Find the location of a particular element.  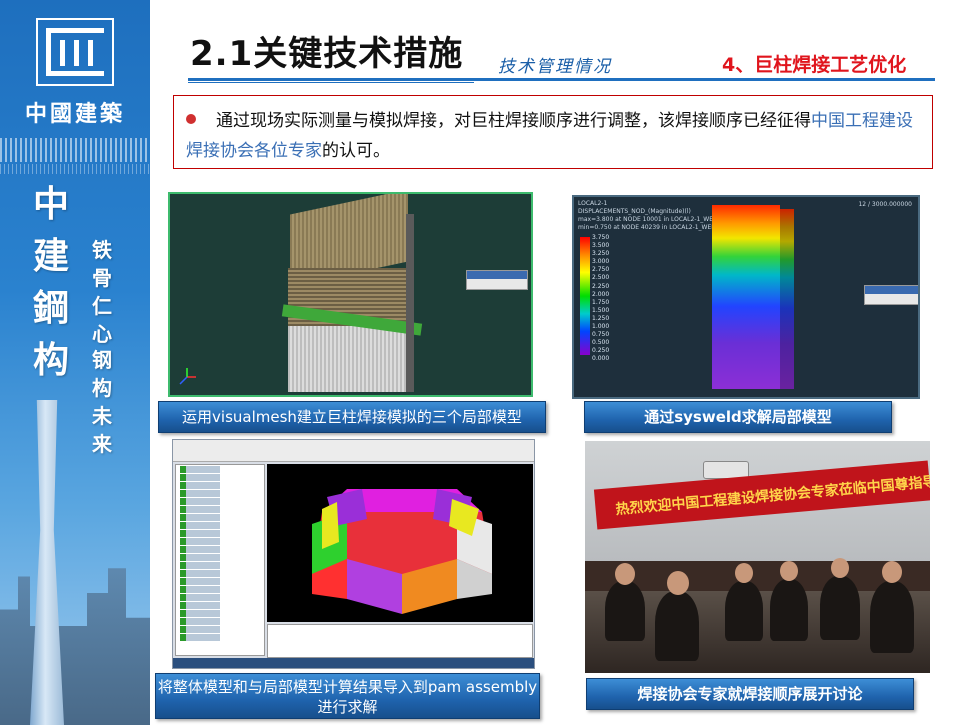

visualmesh-model-screenshot is located at coordinates (350, 294).